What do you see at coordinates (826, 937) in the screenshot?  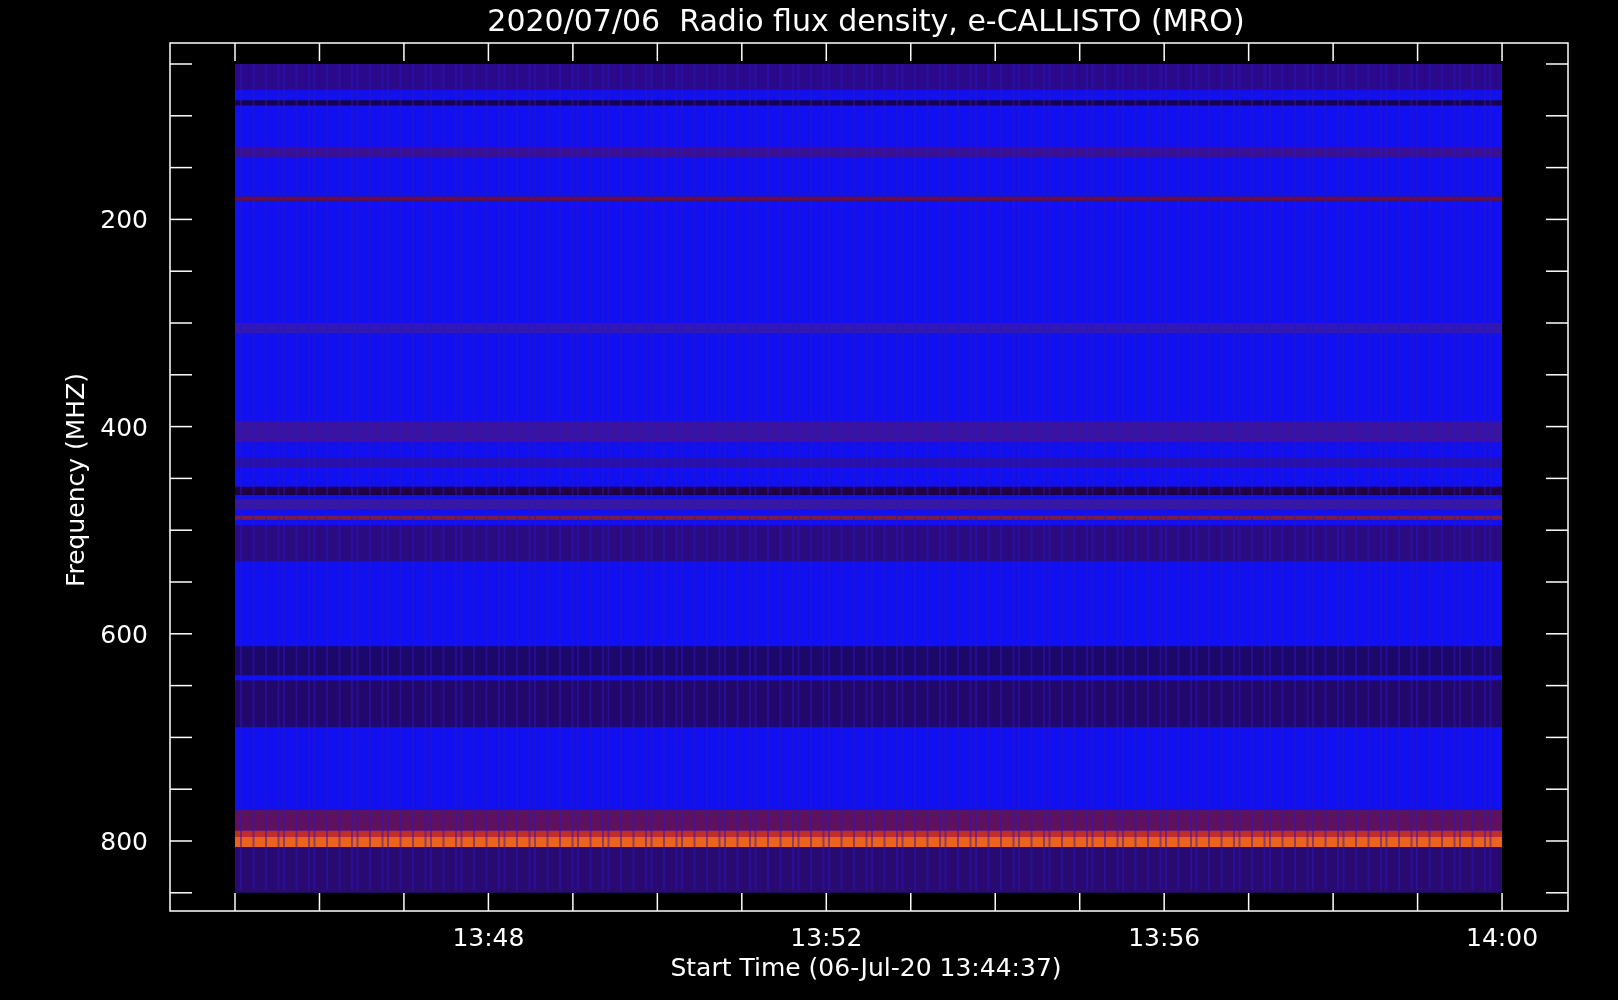 I see `x-tick-label: 13:52` at bounding box center [826, 937].